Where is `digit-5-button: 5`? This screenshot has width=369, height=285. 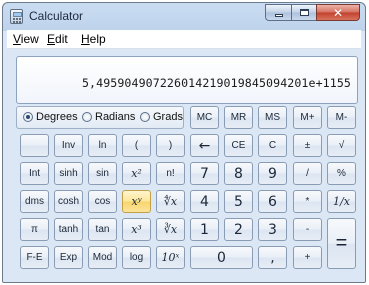 digit-5-button: 5 is located at coordinates (238, 201).